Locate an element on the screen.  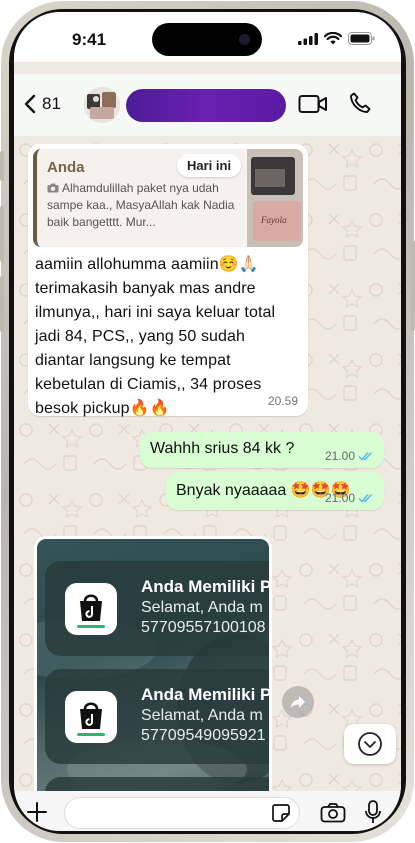
composer-bar is located at coordinates (207, 811).